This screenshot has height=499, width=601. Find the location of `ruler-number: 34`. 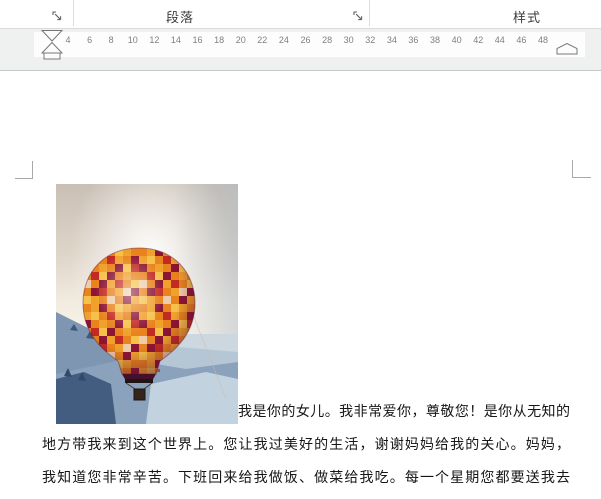

ruler-number: 34 is located at coordinates (391, 40).